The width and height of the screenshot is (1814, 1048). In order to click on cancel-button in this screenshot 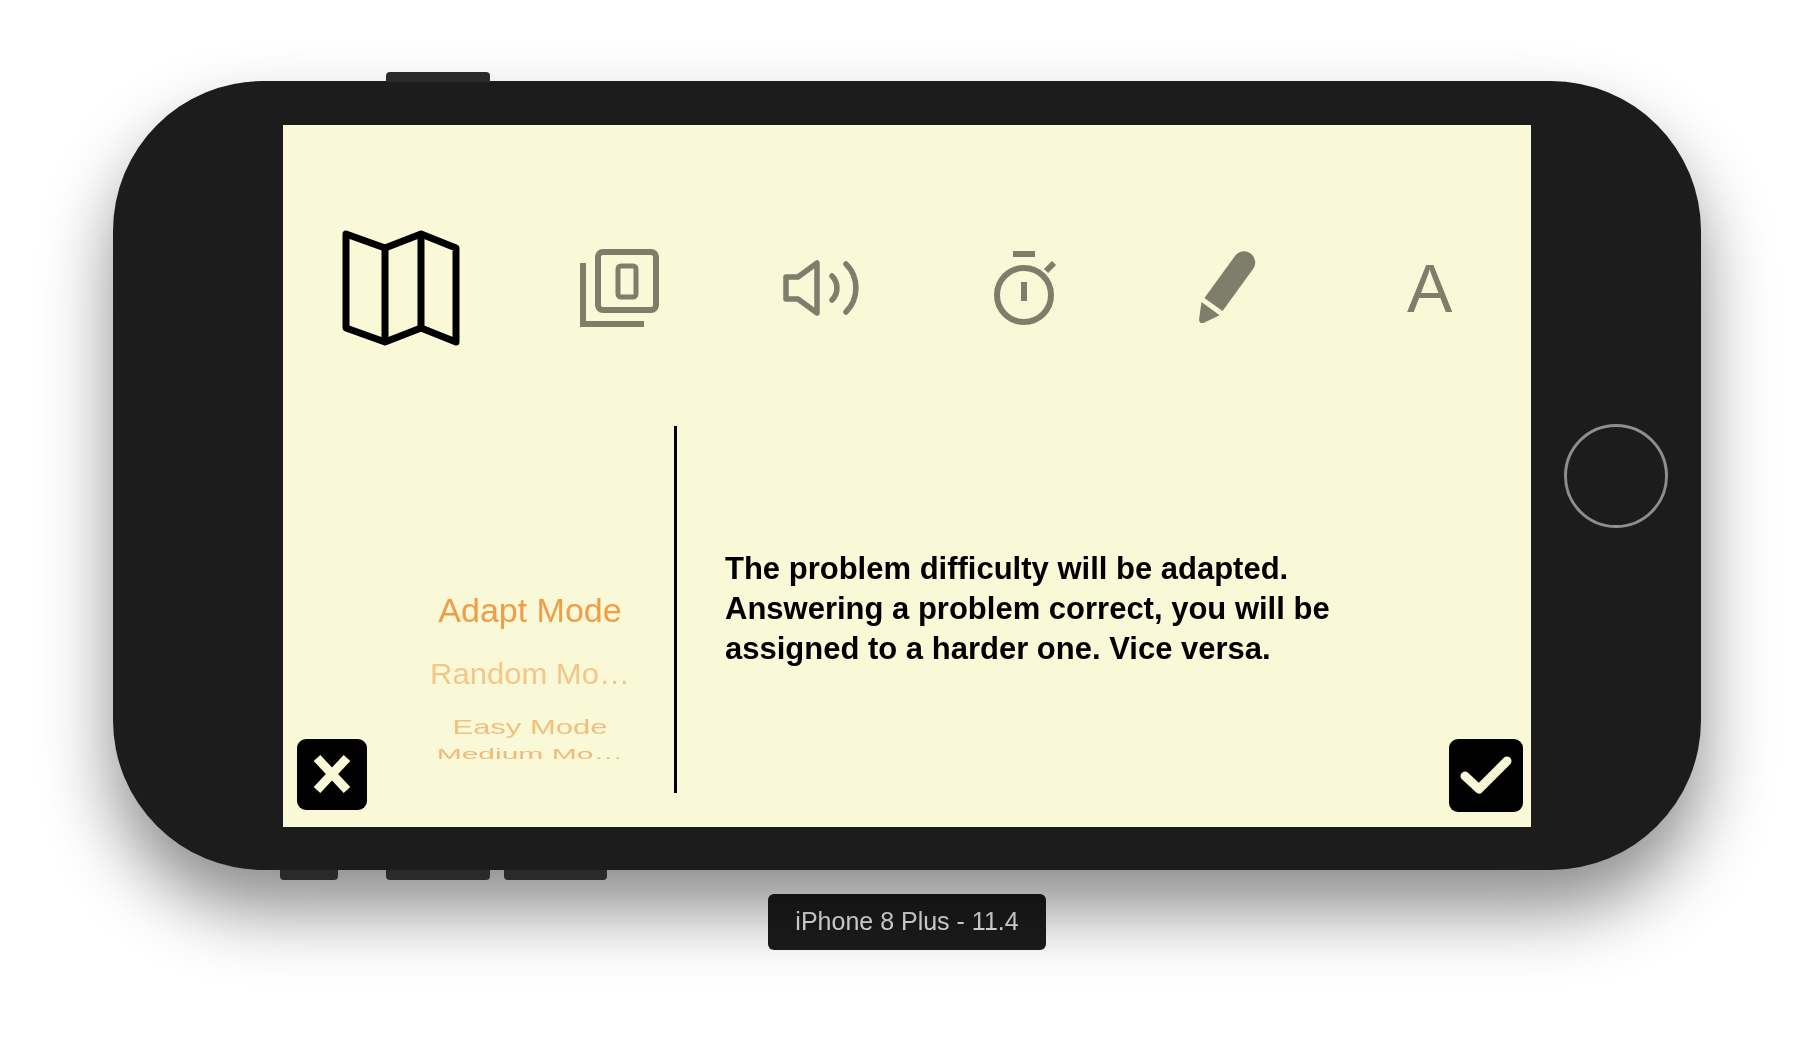, I will do `click(332, 774)`.